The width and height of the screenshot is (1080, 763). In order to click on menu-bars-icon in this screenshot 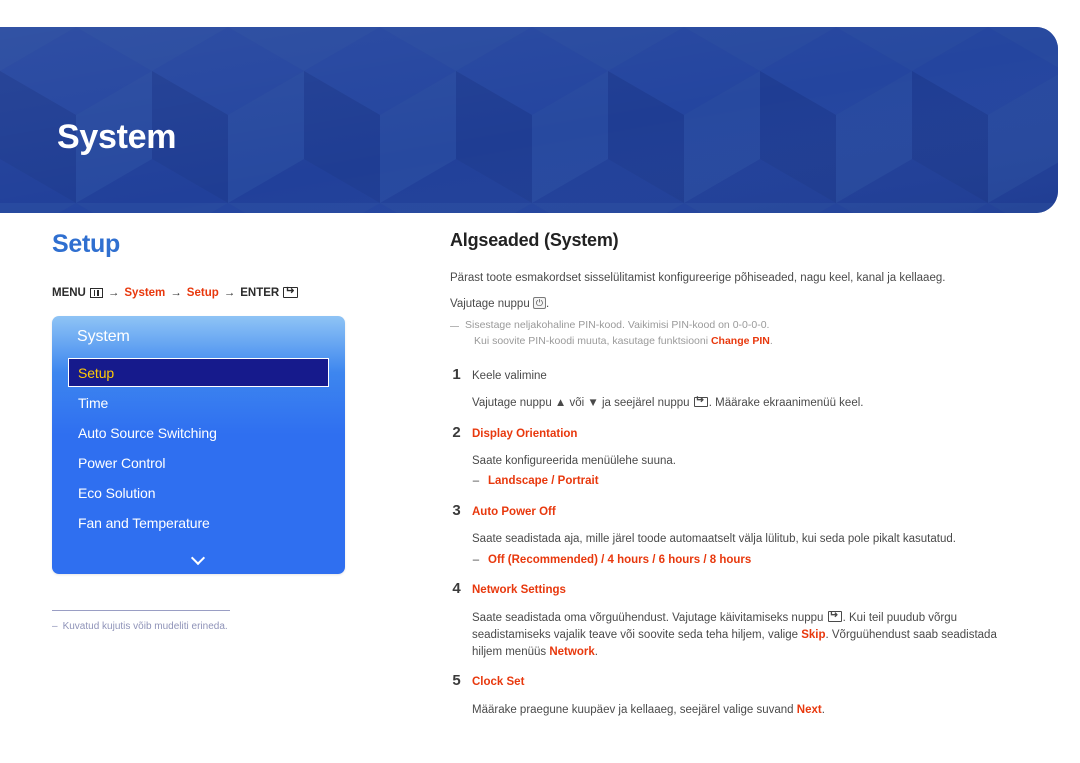, I will do `click(96, 292)`.